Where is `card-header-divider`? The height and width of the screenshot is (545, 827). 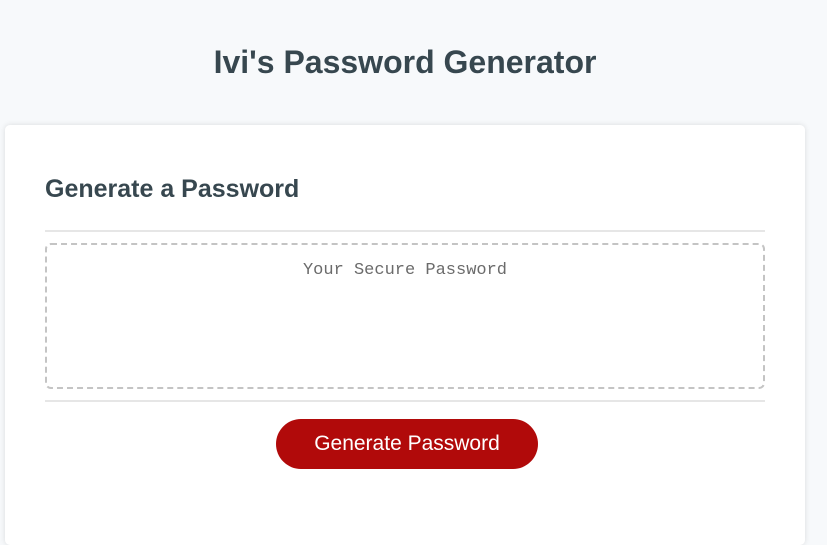
card-header-divider is located at coordinates (405, 231).